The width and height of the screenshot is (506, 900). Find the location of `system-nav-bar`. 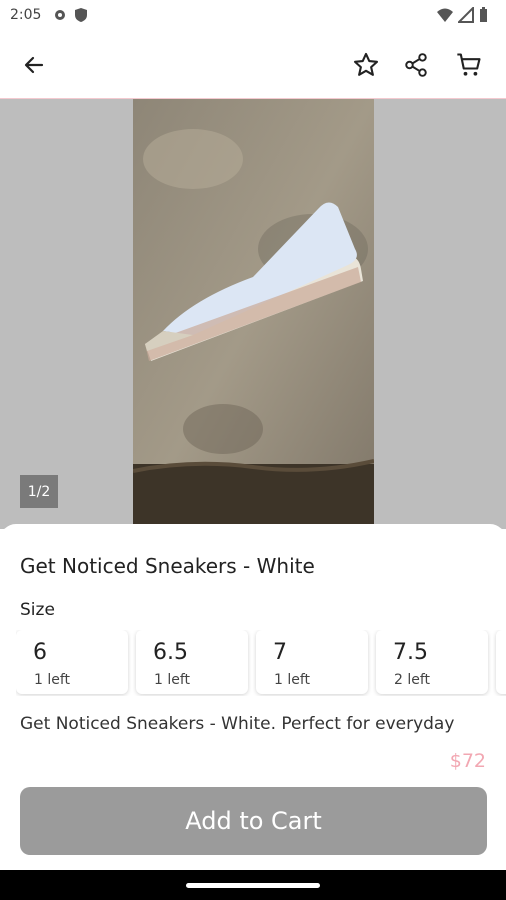

system-nav-bar is located at coordinates (253, 885).